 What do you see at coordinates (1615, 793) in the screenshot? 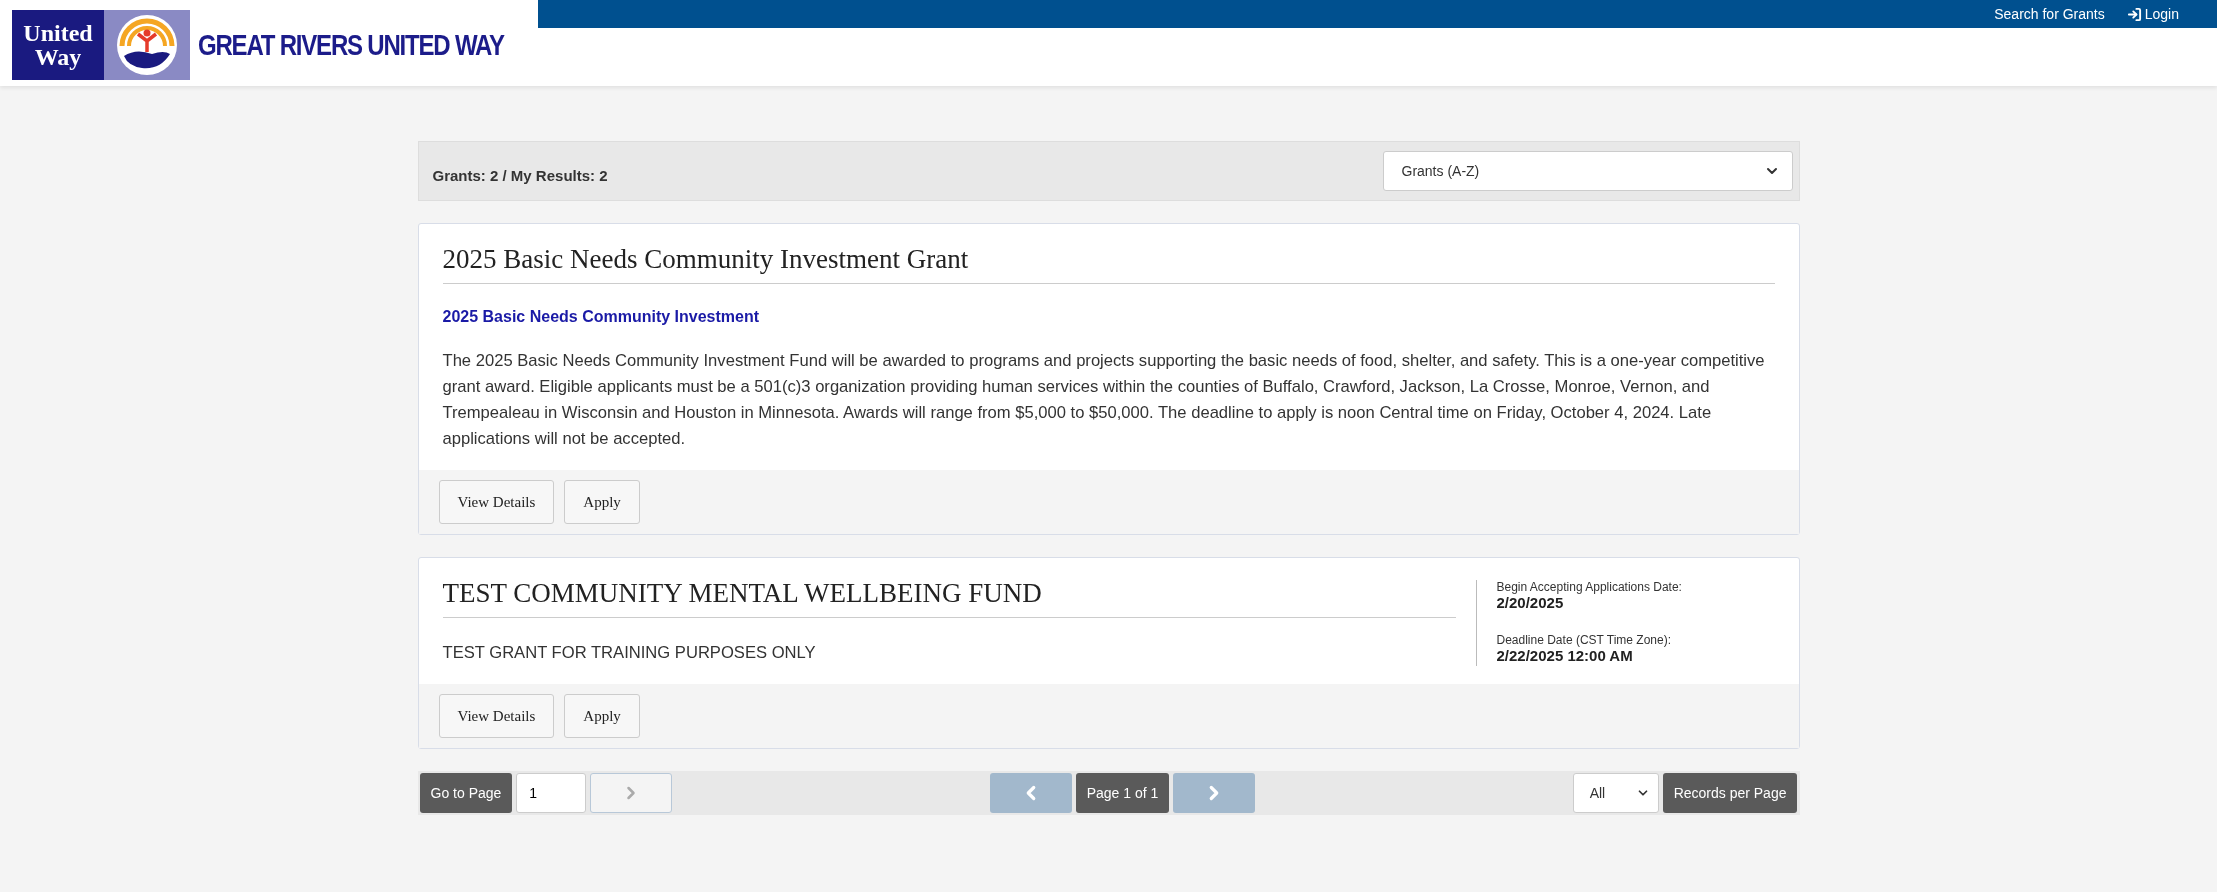
I see `records-select: All` at bounding box center [1615, 793].